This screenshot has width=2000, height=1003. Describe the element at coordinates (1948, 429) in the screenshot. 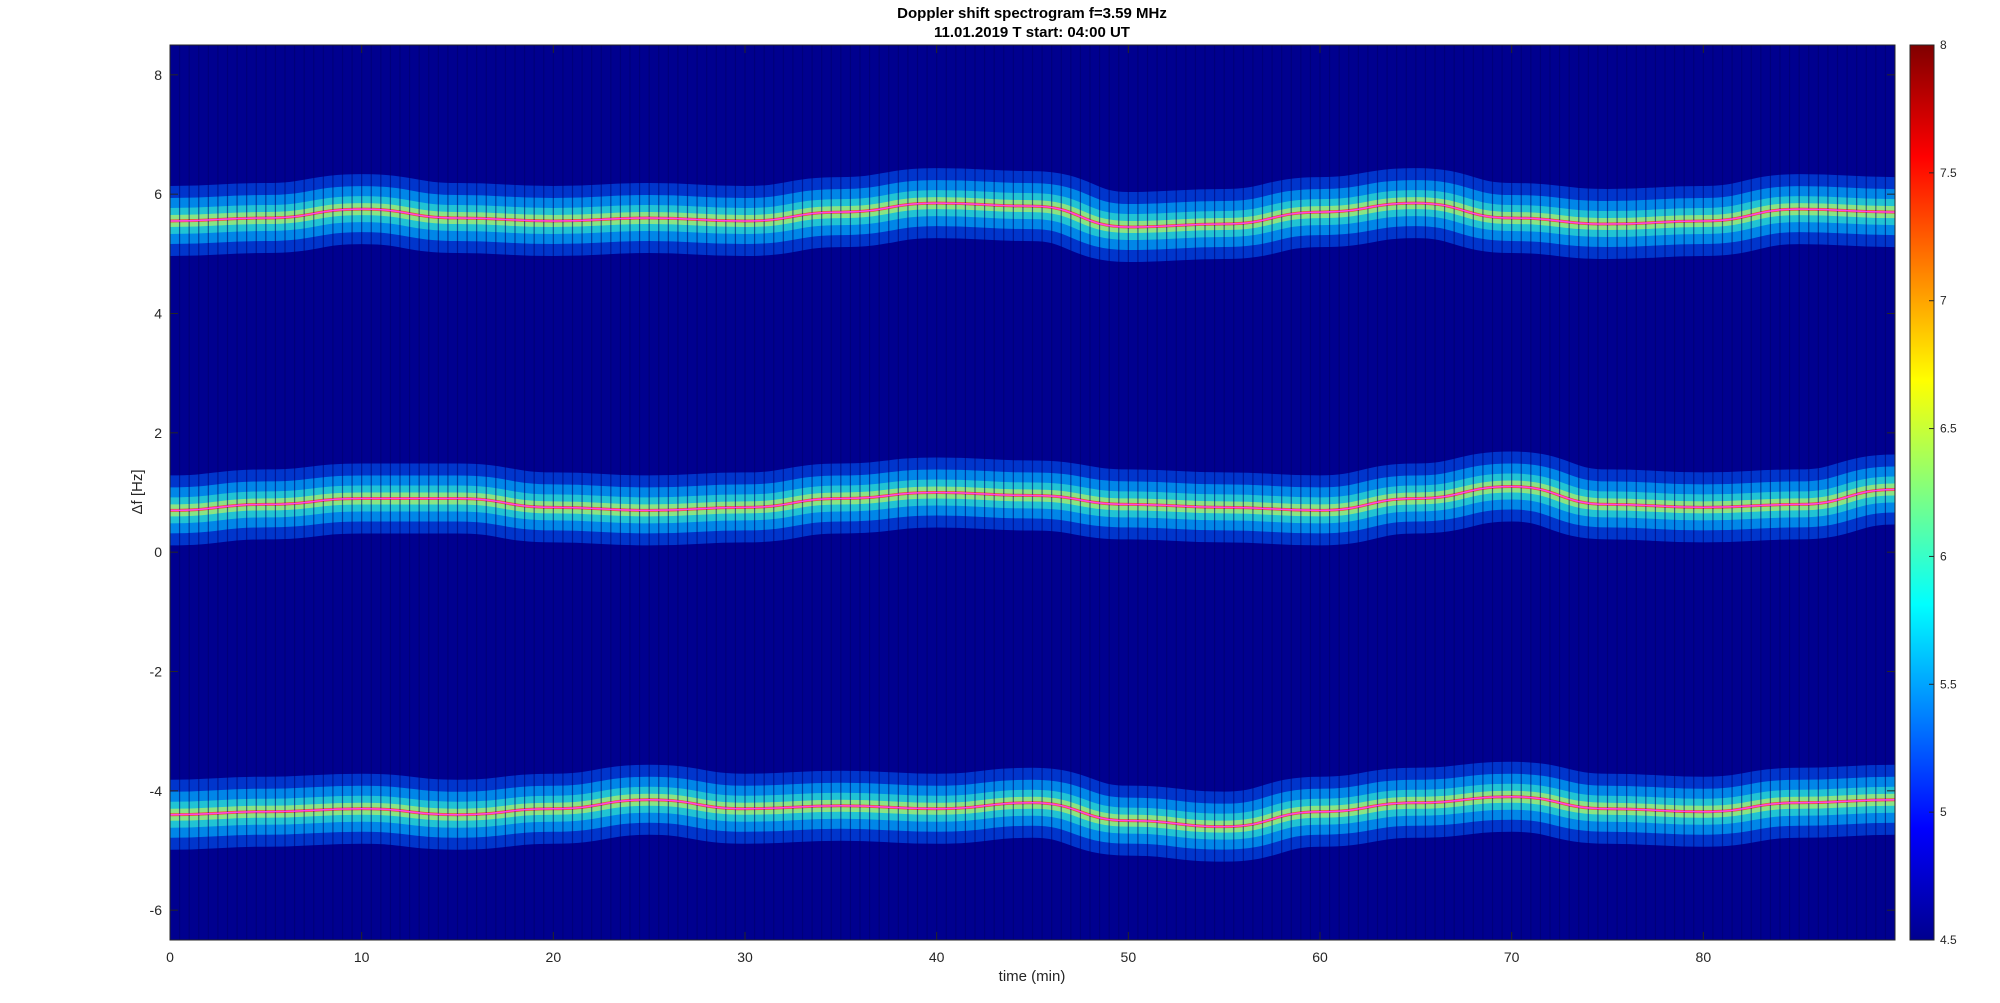

I see `colorbar-tick-label: 6.5` at that location.